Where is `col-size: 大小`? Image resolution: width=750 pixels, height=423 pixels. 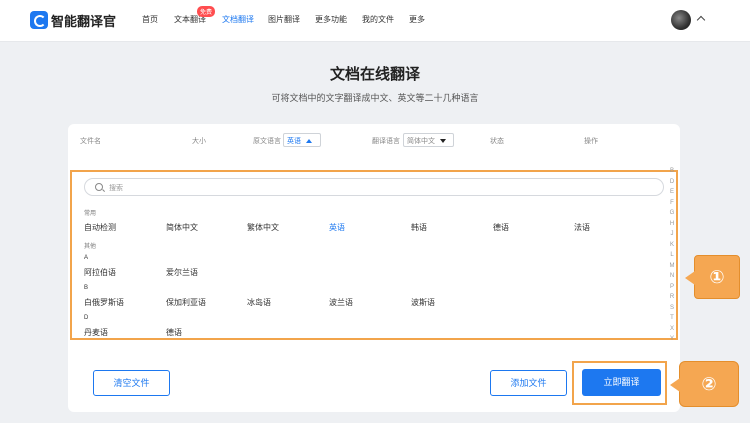
col-size: 大小 is located at coordinates (199, 141).